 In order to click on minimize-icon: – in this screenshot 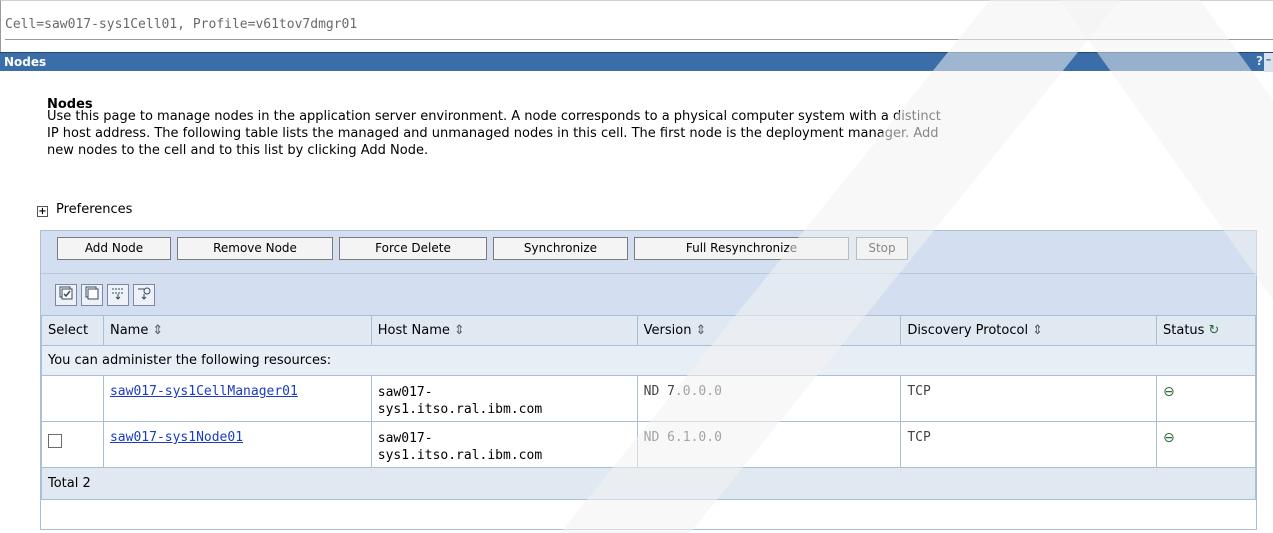, I will do `click(1268, 62)`.